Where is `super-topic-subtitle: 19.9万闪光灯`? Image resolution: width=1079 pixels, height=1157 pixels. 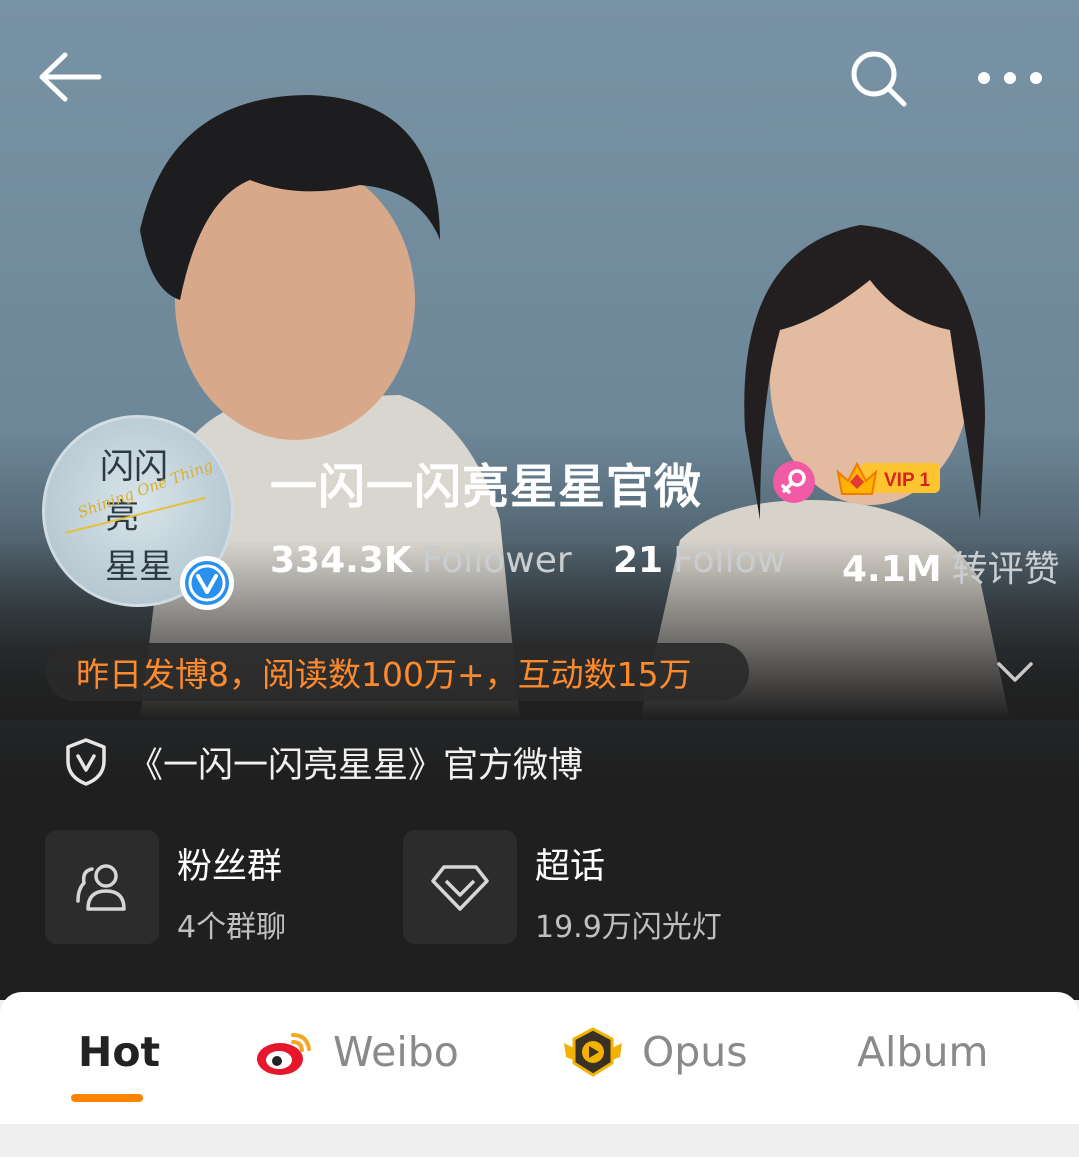 super-topic-subtitle: 19.9万闪光灯 is located at coordinates (628, 927).